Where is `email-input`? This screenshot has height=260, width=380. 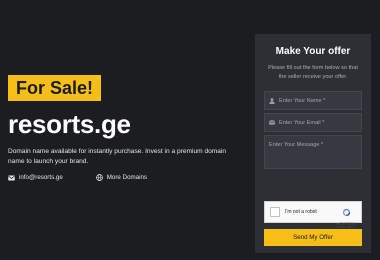
email-input is located at coordinates (319, 122).